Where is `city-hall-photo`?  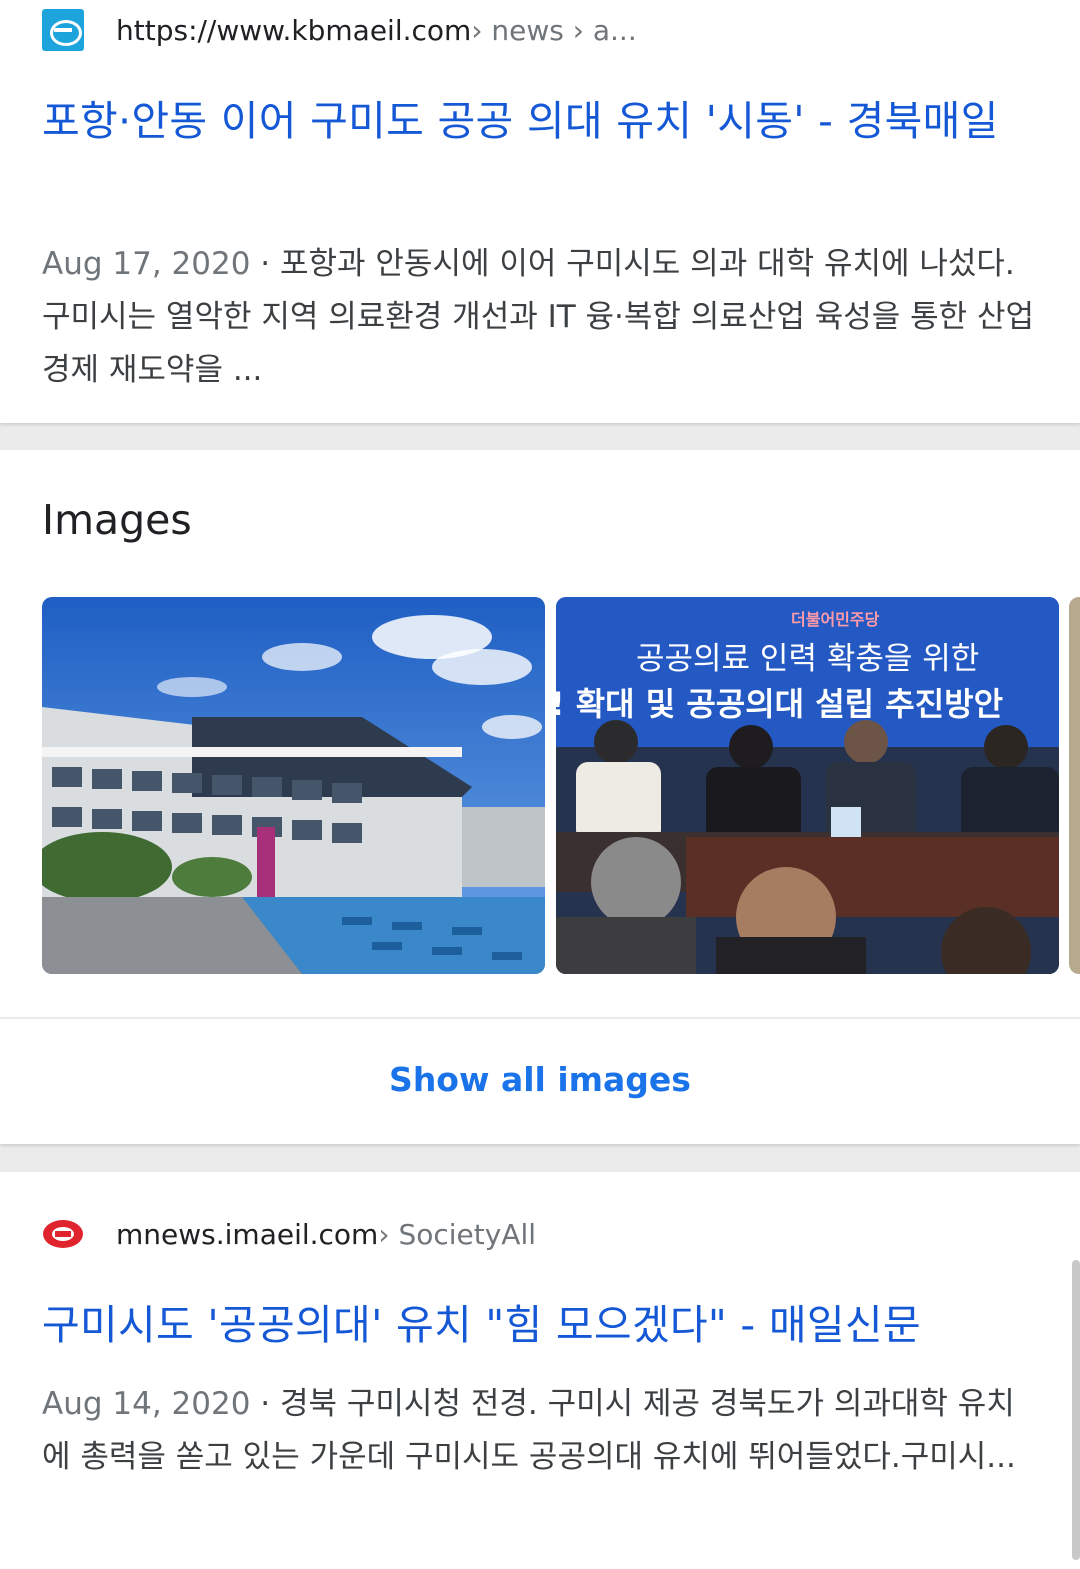 city-hall-photo is located at coordinates (293, 785).